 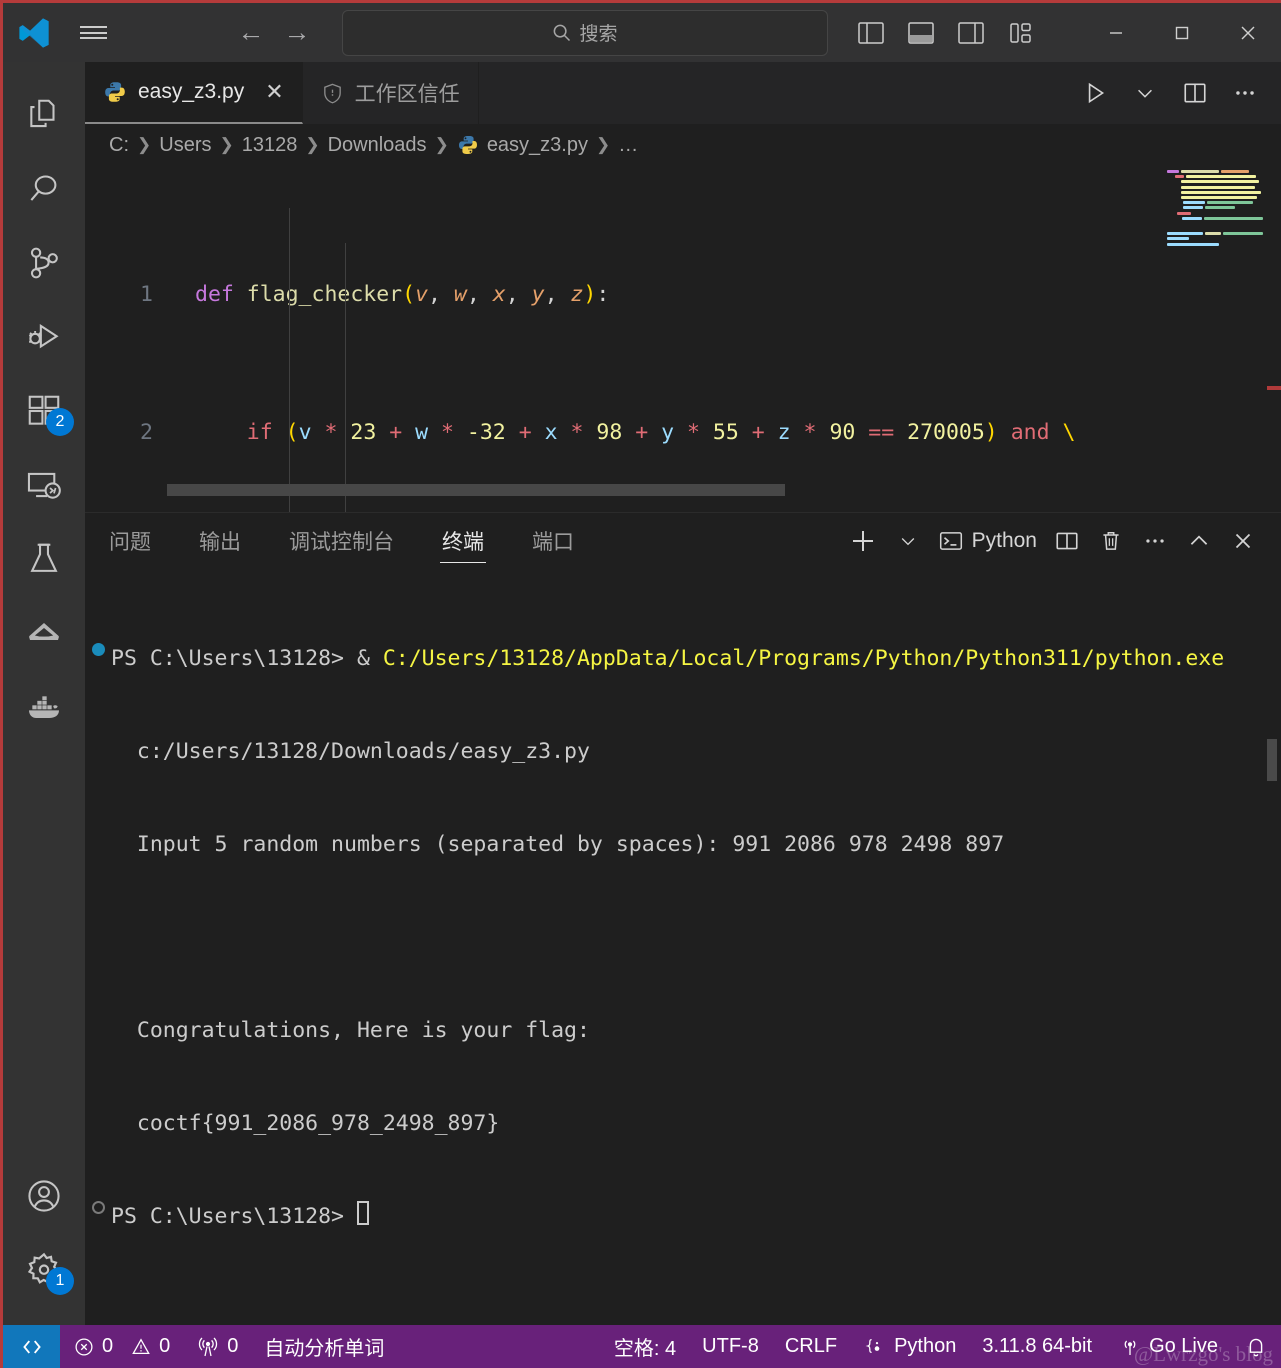 What do you see at coordinates (377, 145) in the screenshot?
I see `breadcrumb-item-downloads: Downloads` at bounding box center [377, 145].